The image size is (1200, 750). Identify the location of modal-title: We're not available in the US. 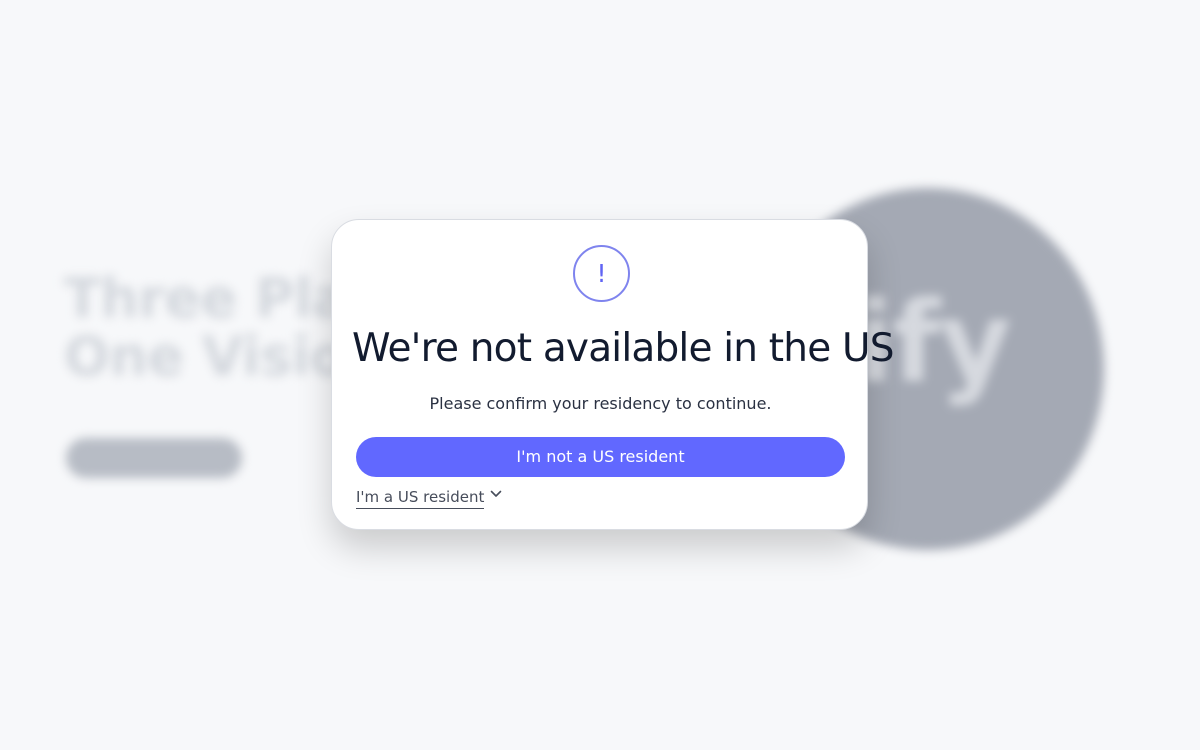
(623, 348).